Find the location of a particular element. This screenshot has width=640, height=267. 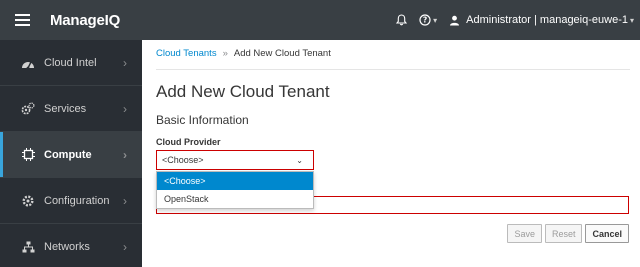

reset-button: Reset is located at coordinates (563, 233).